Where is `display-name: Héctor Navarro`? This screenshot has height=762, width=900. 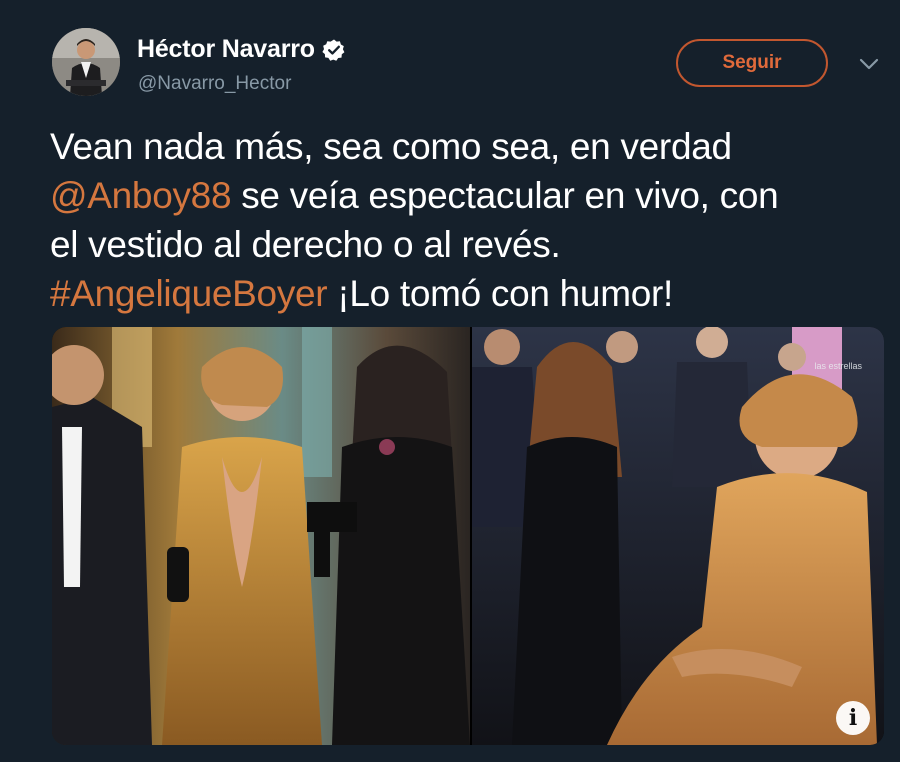
display-name: Héctor Navarro is located at coordinates (241, 49).